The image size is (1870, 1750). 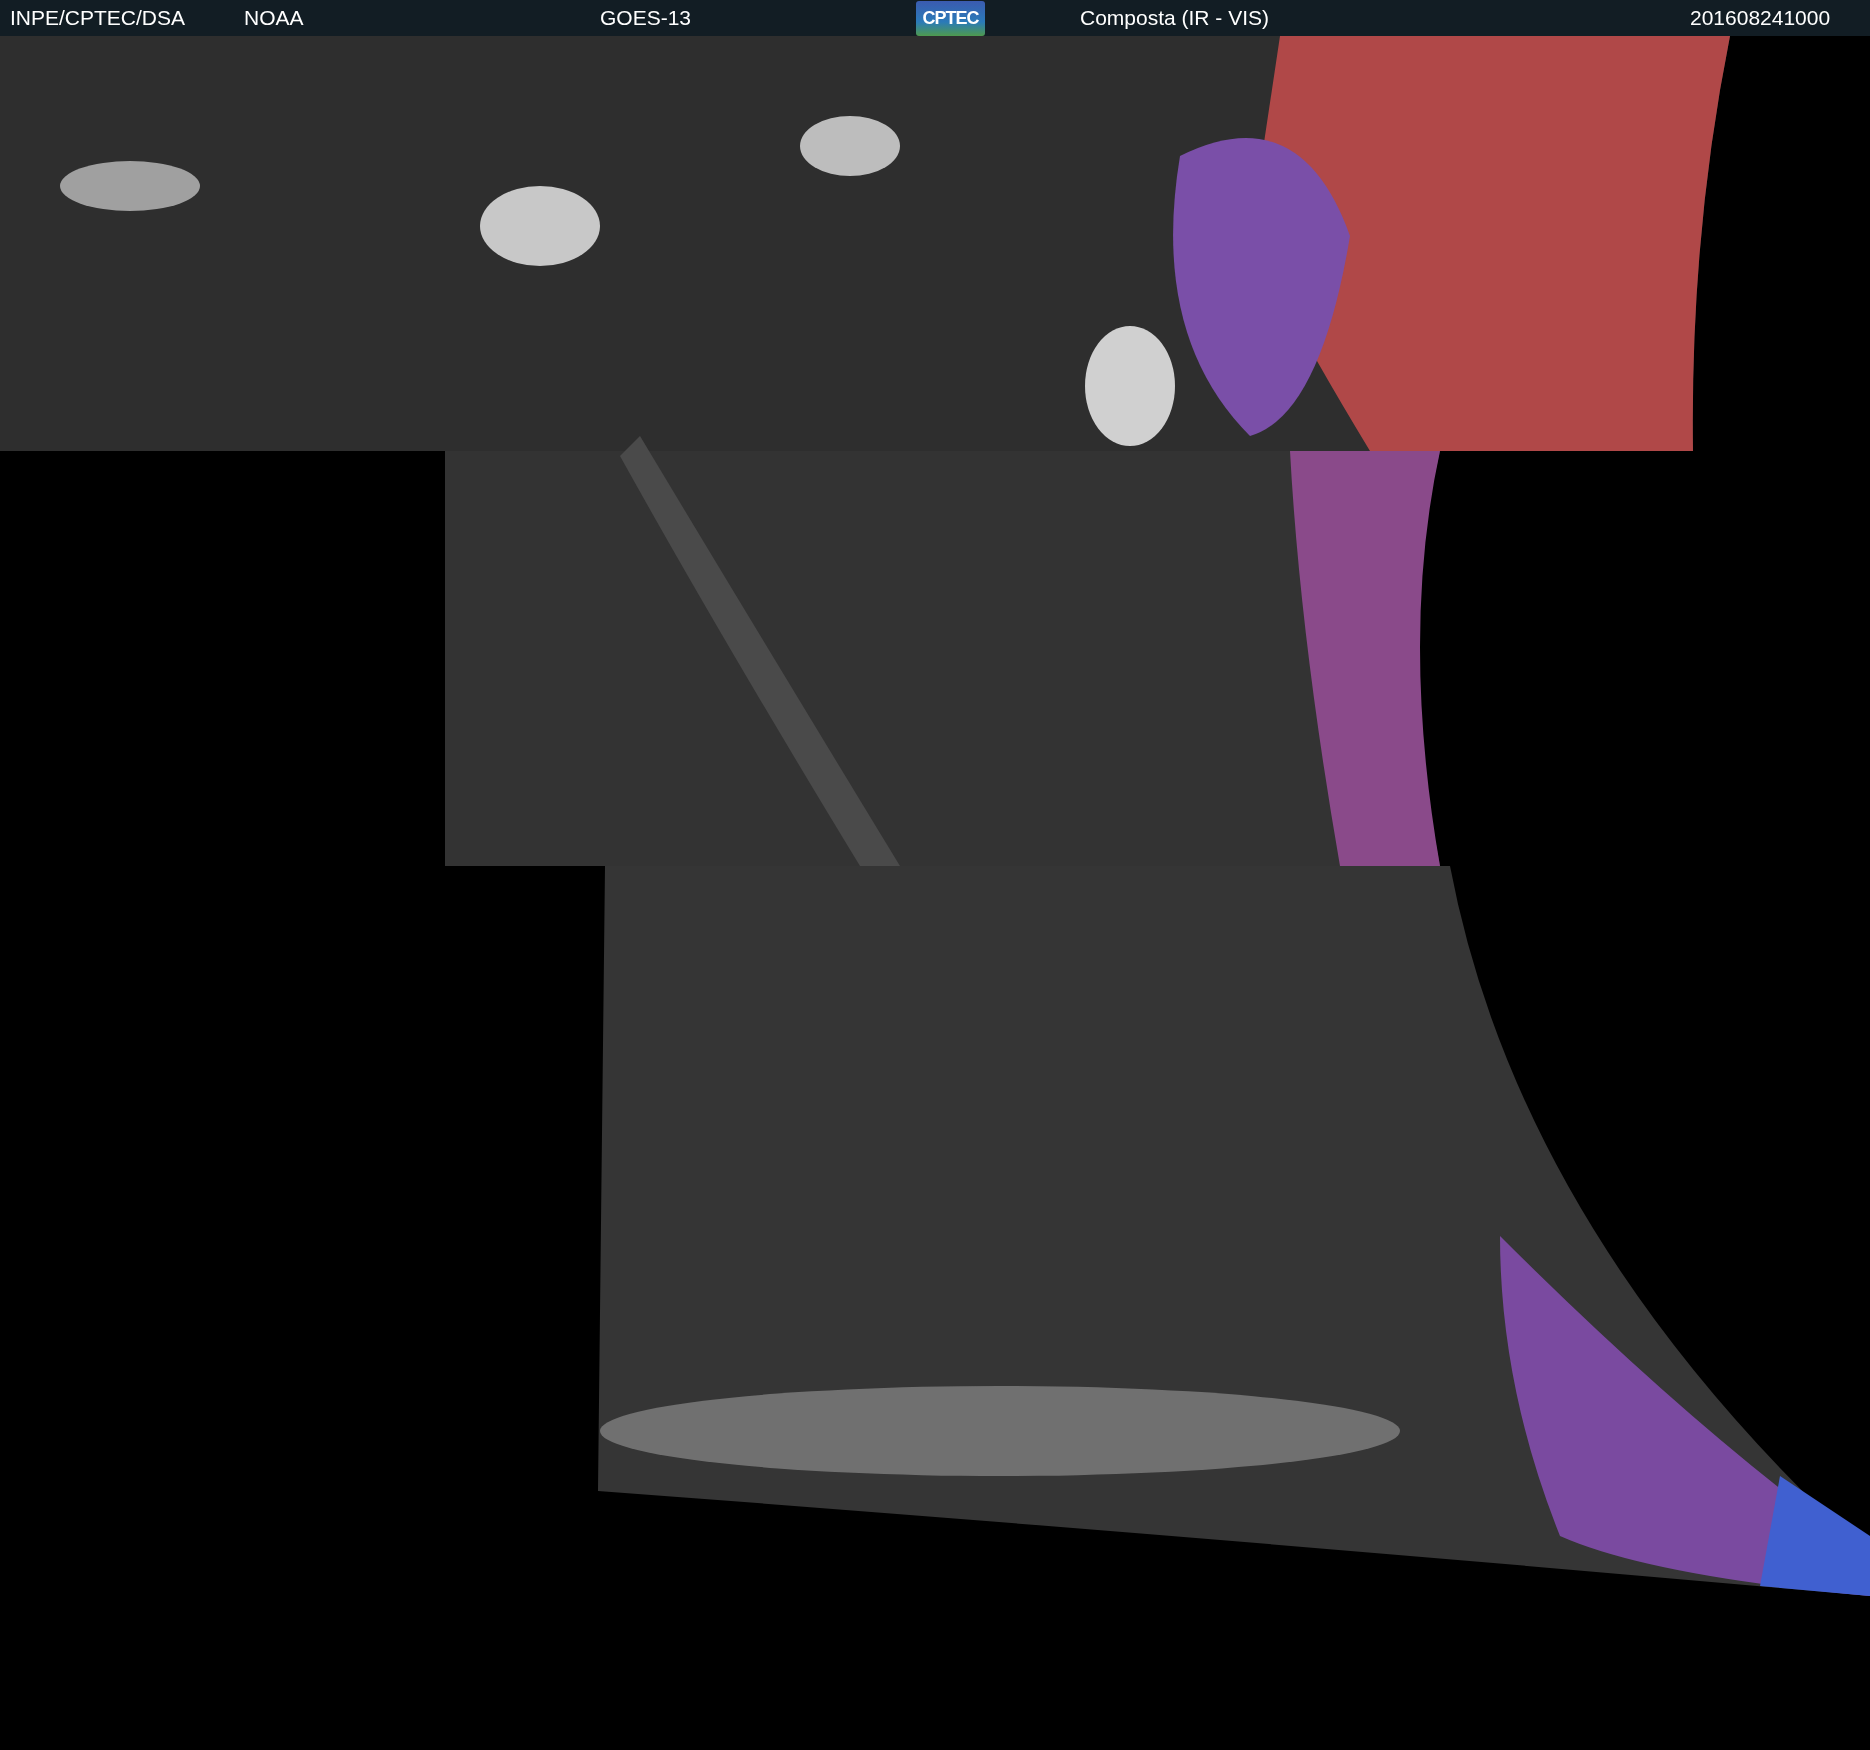 What do you see at coordinates (98, 18) in the screenshot?
I see `institution-label: INPE/CPTEC/DSA` at bounding box center [98, 18].